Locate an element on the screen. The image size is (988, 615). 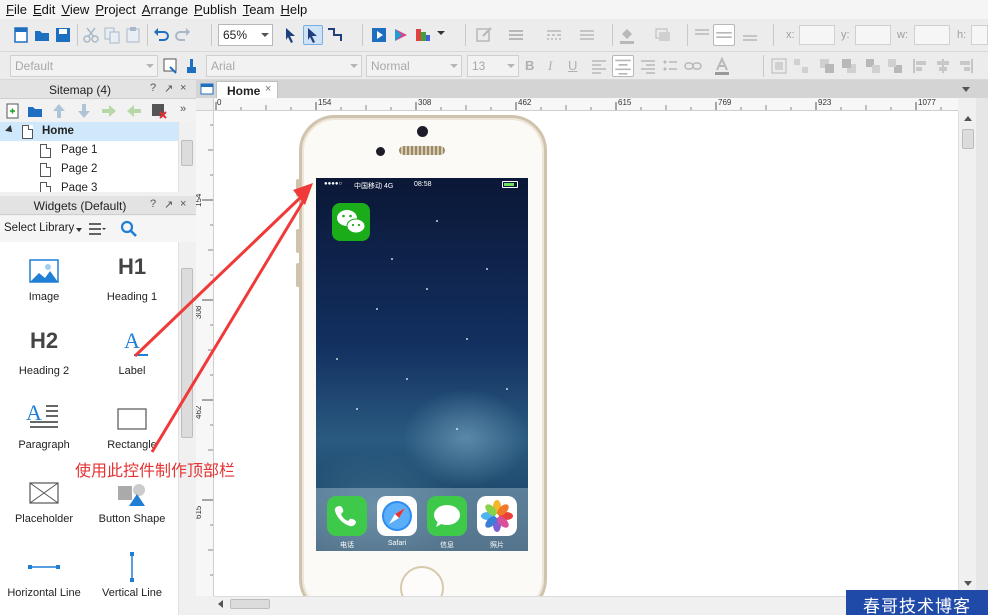
font-size-select: 13 is located at coordinates (493, 66).